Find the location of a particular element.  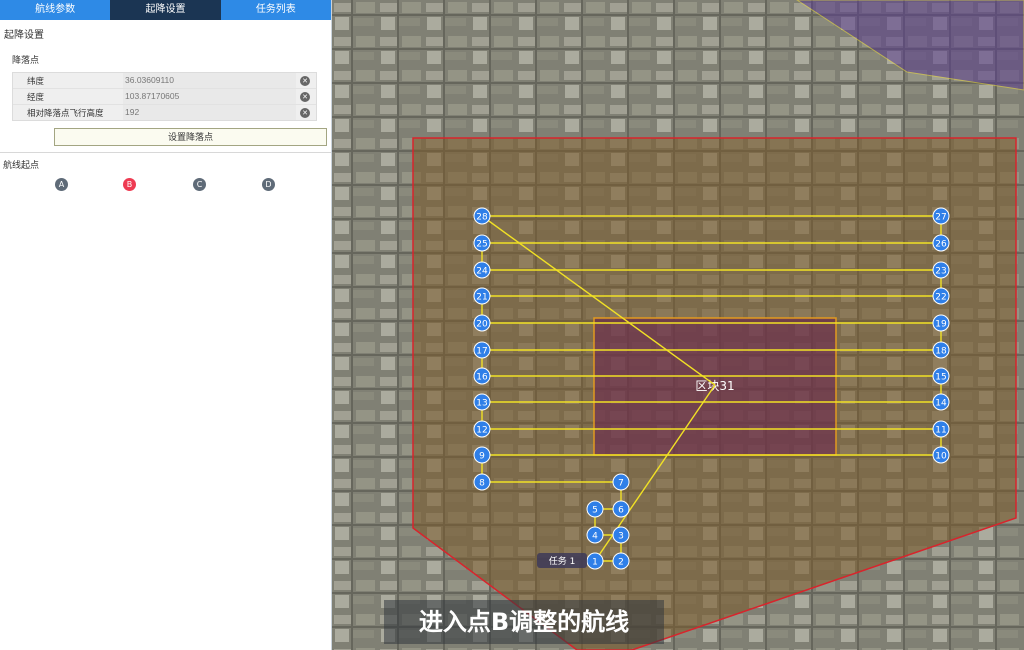

waypoint-label: 19 is located at coordinates (941, 325).